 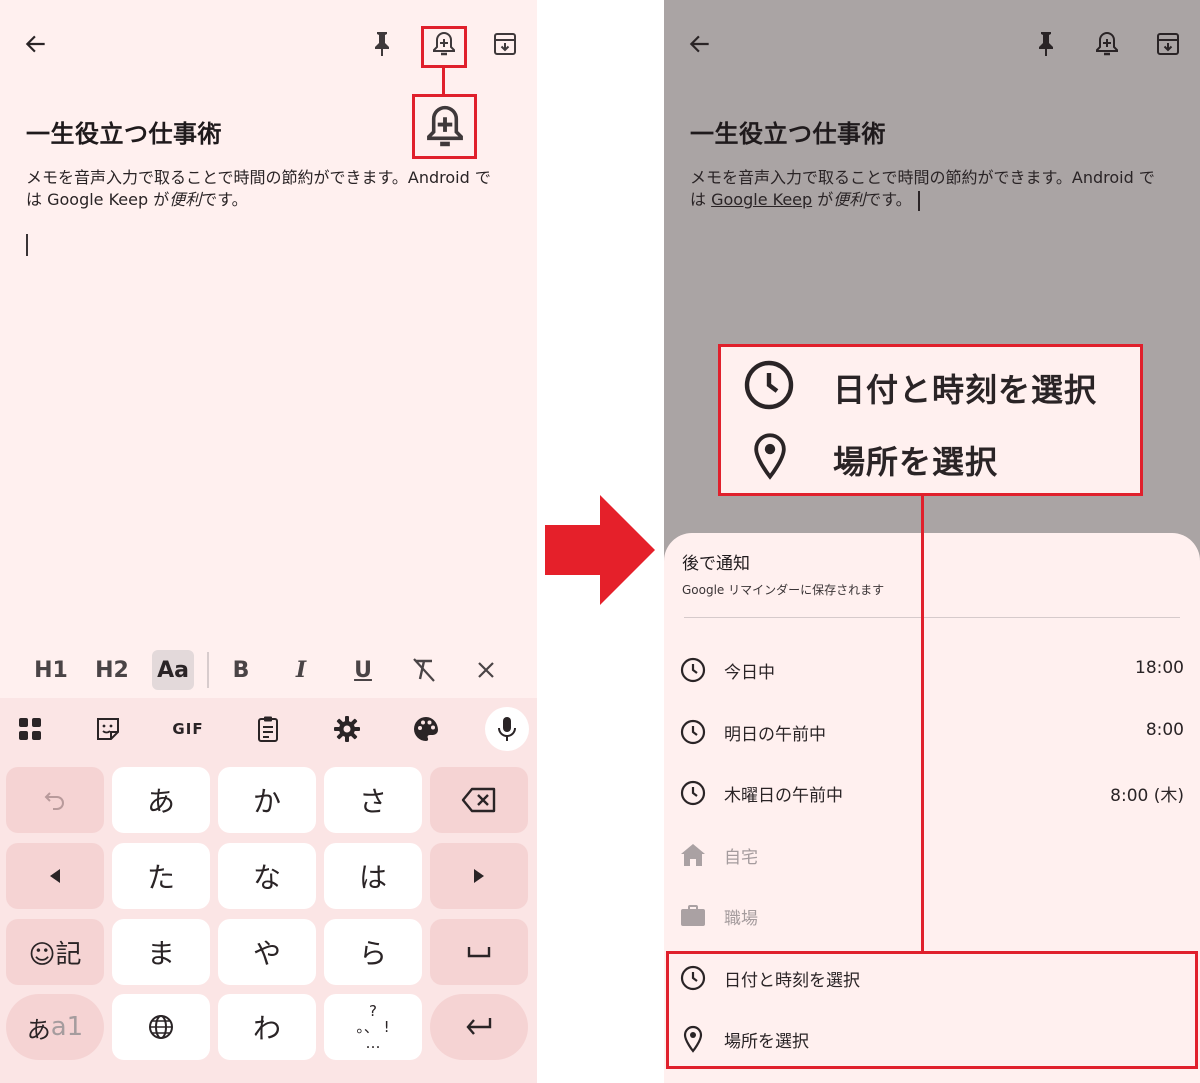 I want to click on reminder-option-tomorrow-morning: 明日の午前中 8:00, so click(x=932, y=731).